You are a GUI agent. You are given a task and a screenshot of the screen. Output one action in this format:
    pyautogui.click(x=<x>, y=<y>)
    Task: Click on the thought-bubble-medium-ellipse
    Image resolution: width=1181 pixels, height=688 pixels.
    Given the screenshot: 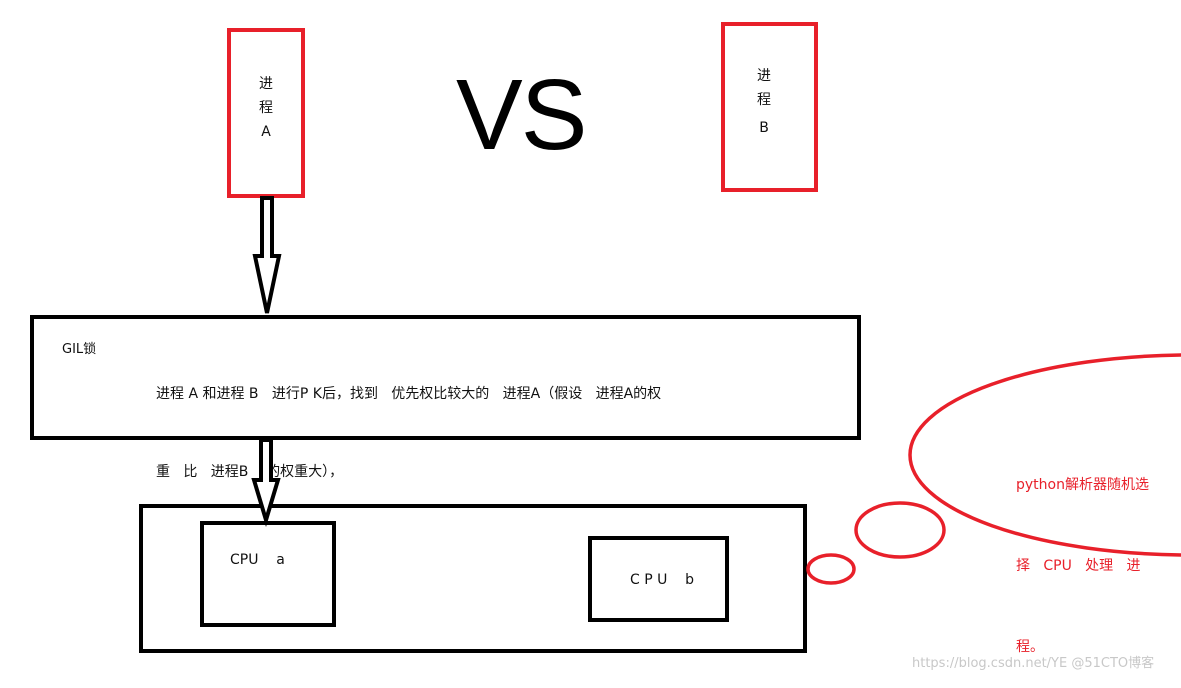 What is the action you would take?
    pyautogui.click(x=900, y=530)
    